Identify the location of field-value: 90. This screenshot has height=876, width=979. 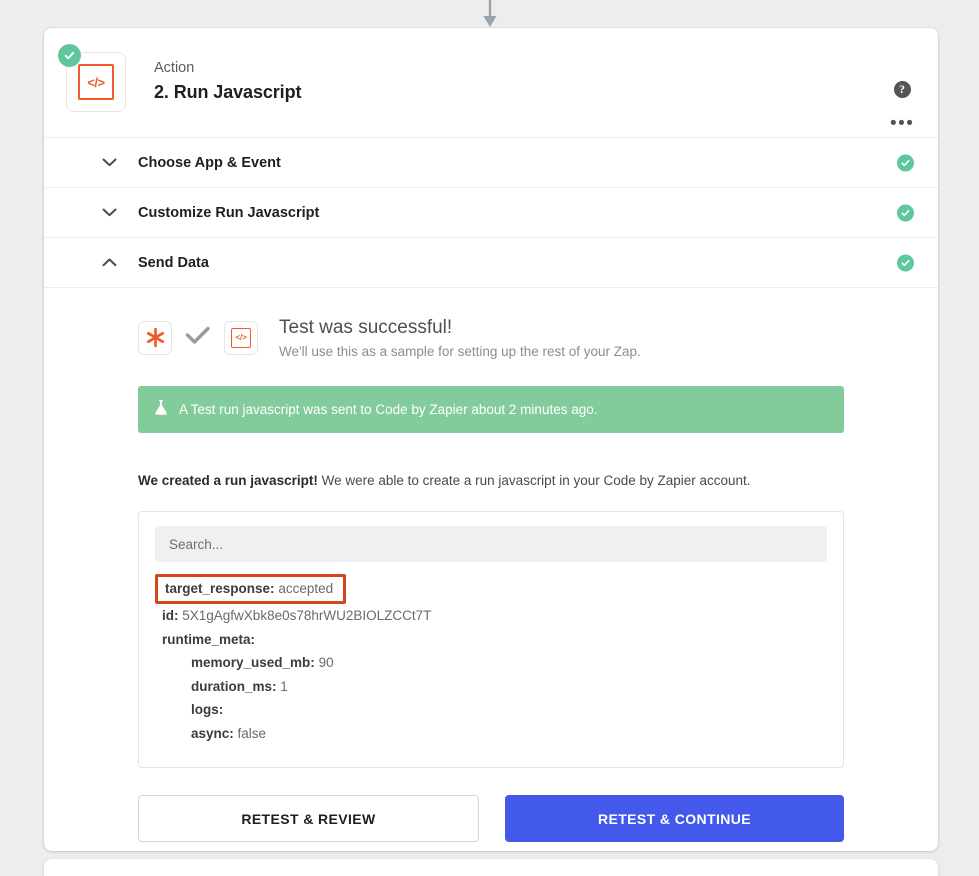
(326, 662).